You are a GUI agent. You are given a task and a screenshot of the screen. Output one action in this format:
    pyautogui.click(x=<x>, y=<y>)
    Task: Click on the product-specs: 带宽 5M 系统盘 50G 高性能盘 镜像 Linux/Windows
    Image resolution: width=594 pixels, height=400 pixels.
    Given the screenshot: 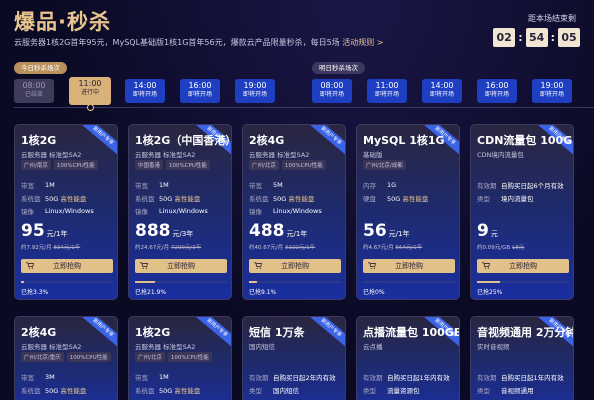 What is the action you would take?
    pyautogui.click(x=296, y=197)
    